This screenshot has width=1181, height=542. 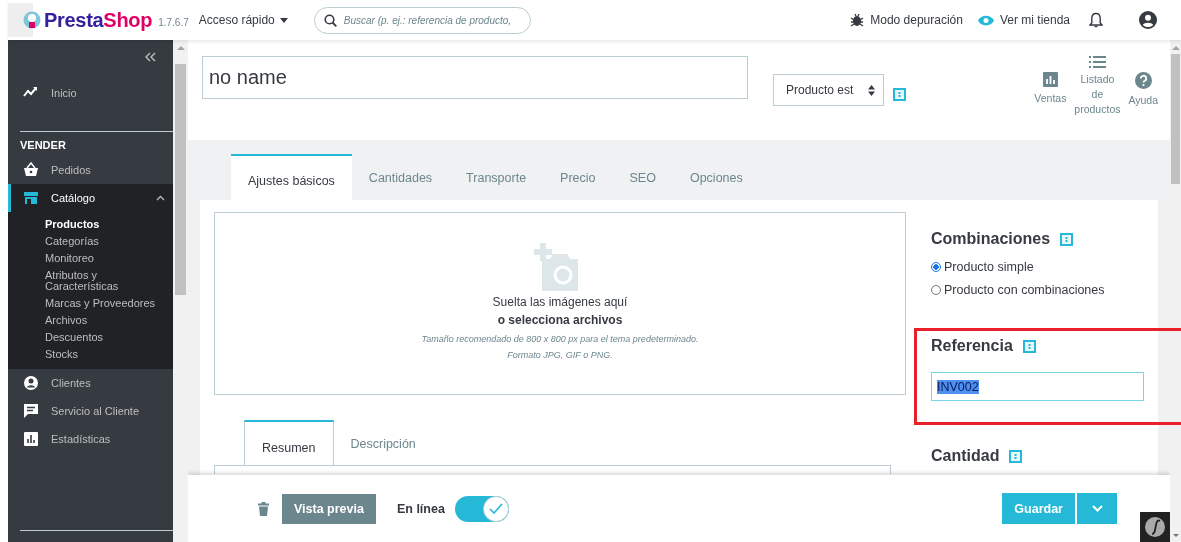 I want to click on section-heading: VENDER, so click(x=43, y=145).